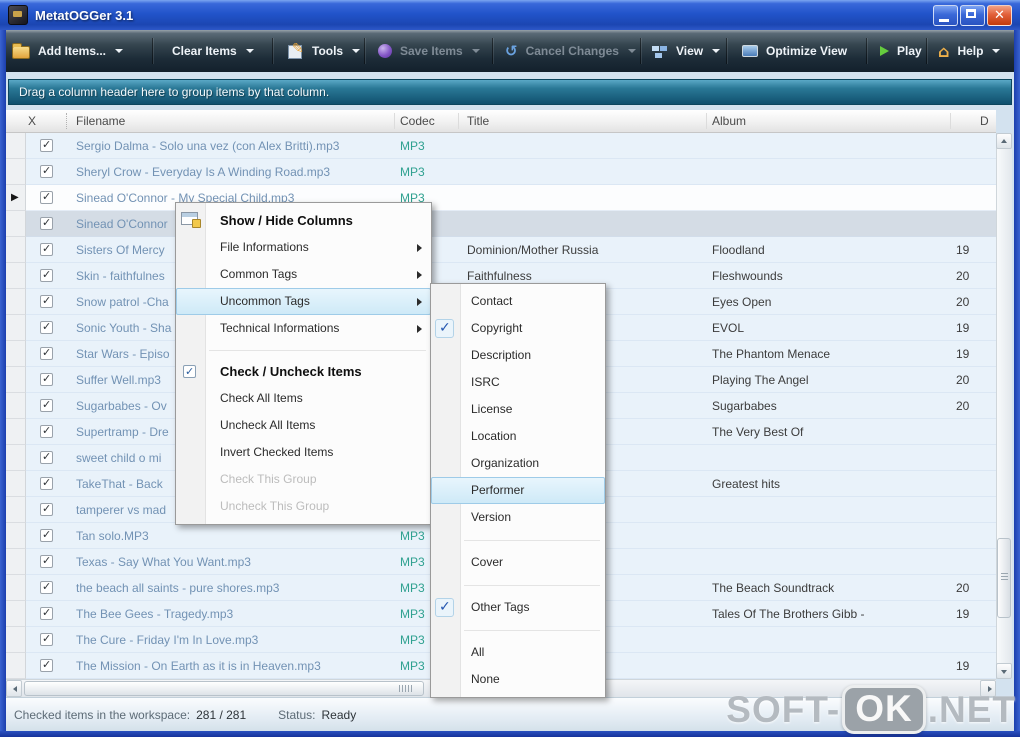 The width and height of the screenshot is (1020, 737). What do you see at coordinates (972, 15) in the screenshot?
I see `maximize-button` at bounding box center [972, 15].